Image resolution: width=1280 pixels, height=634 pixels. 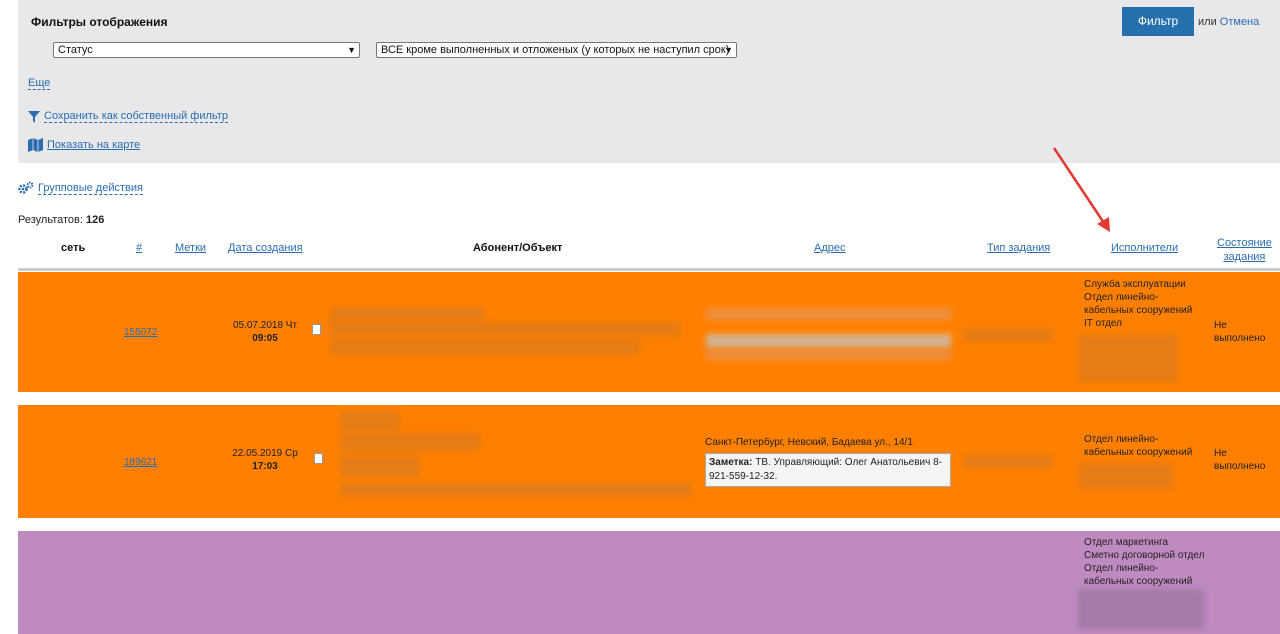 I want to click on show-map-link: Показать на карте, so click(x=84, y=145).